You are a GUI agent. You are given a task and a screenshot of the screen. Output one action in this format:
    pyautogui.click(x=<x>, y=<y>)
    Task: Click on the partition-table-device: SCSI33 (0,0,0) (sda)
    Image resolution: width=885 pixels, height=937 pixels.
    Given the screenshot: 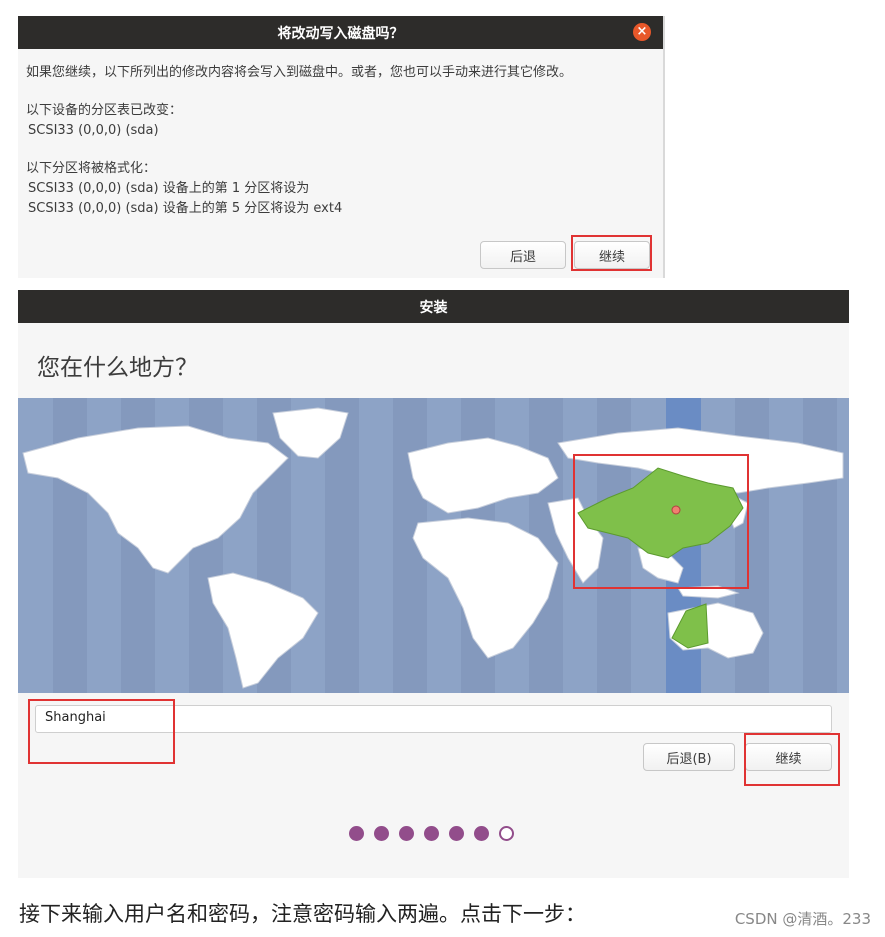 What is the action you would take?
    pyautogui.click(x=93, y=130)
    